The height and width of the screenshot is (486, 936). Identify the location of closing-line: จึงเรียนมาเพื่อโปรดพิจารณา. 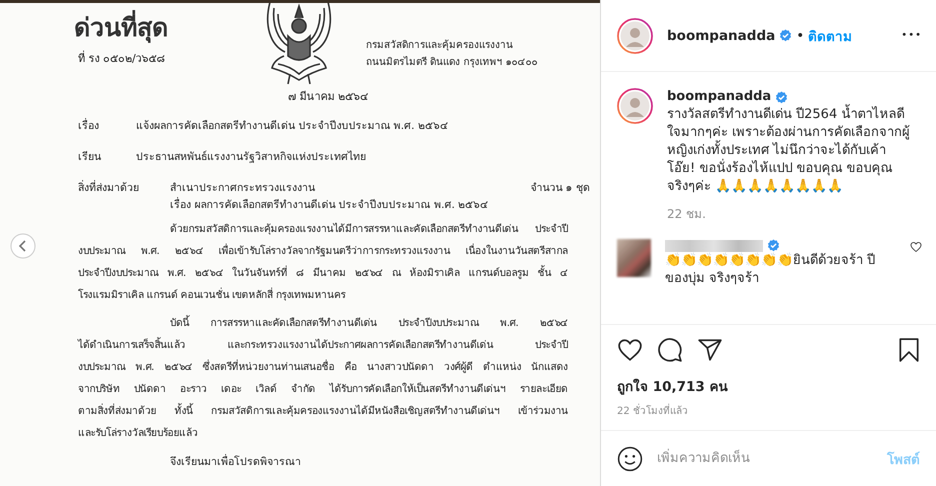
(236, 461).